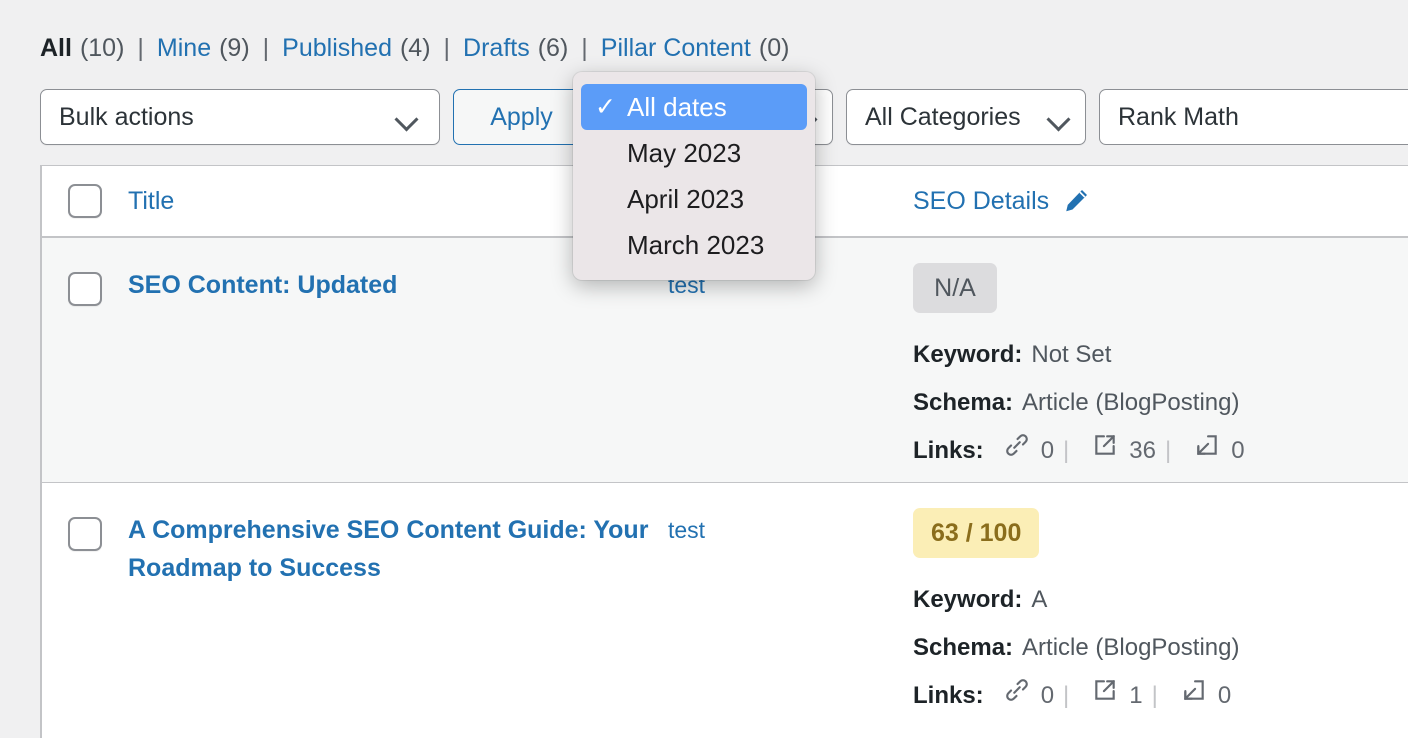 The height and width of the screenshot is (738, 1408). What do you see at coordinates (686, 530) in the screenshot?
I see `category-link: test` at bounding box center [686, 530].